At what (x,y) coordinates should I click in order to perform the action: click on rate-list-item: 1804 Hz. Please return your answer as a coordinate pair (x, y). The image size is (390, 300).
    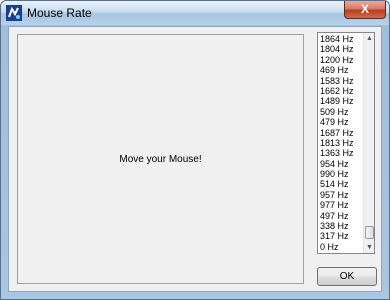
    Looking at the image, I should click on (340, 49).